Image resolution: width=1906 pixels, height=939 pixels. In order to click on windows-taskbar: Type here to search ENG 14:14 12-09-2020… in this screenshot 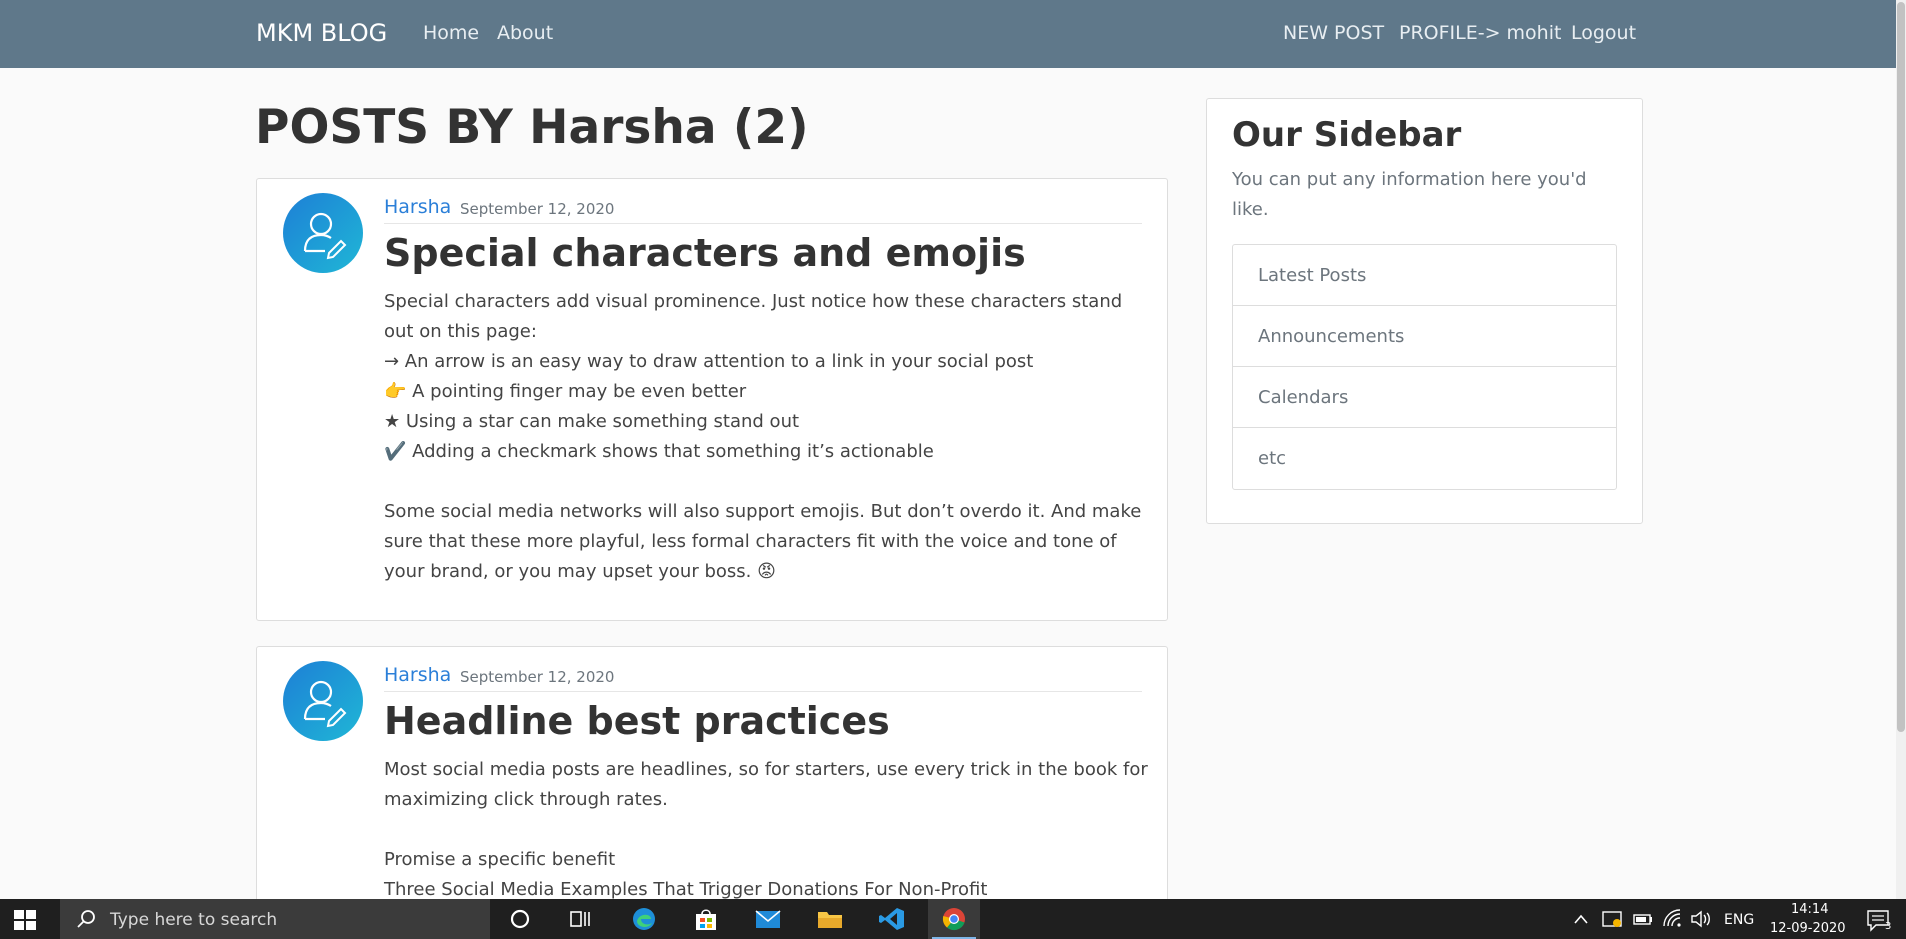, I will do `click(953, 919)`.